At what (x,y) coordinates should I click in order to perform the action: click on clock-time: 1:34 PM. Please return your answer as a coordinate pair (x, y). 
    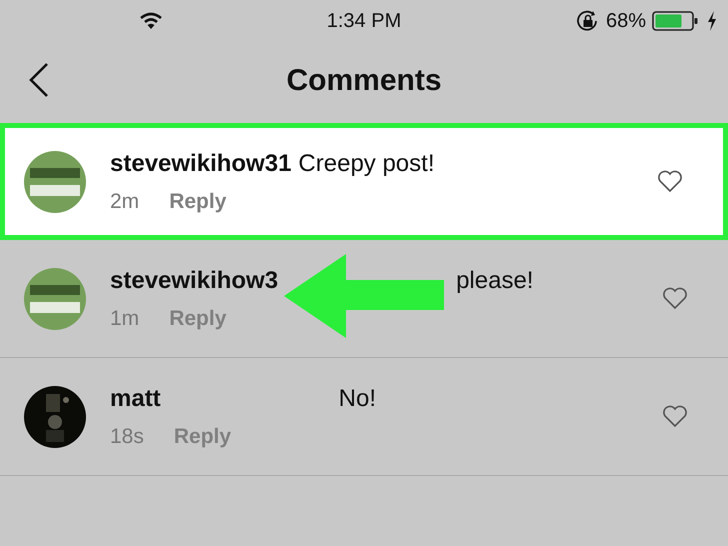
    Looking at the image, I should click on (364, 21).